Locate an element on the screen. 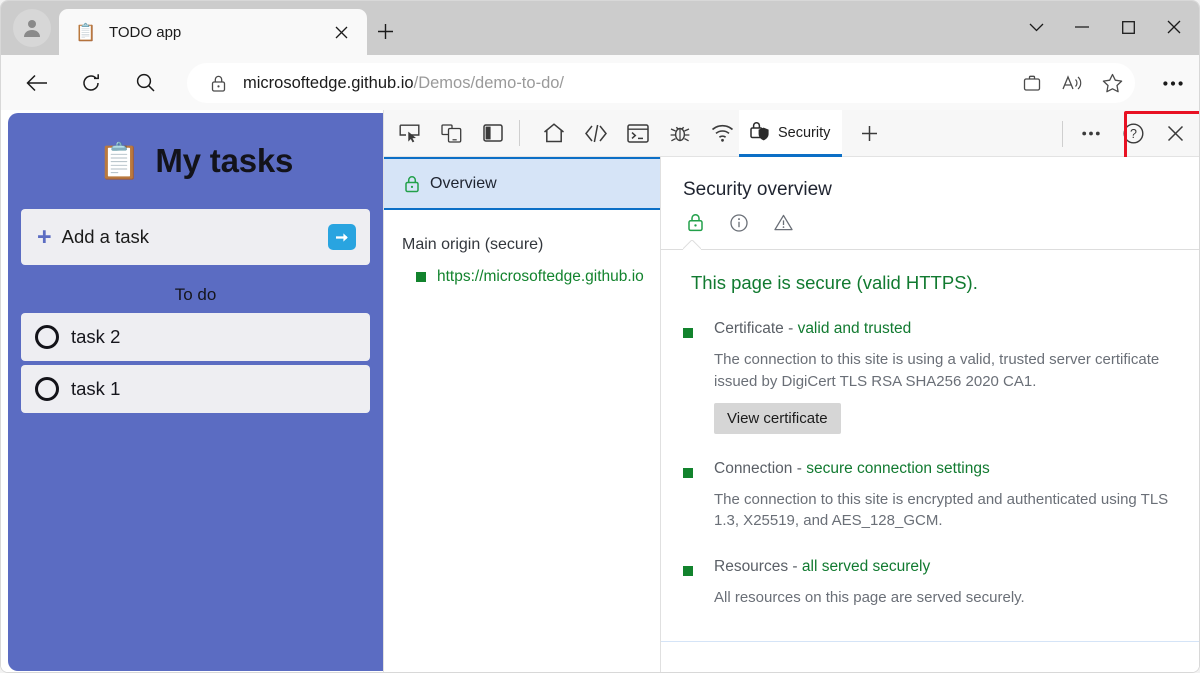 The height and width of the screenshot is (673, 1200). back-arrow-icon is located at coordinates (37, 83).